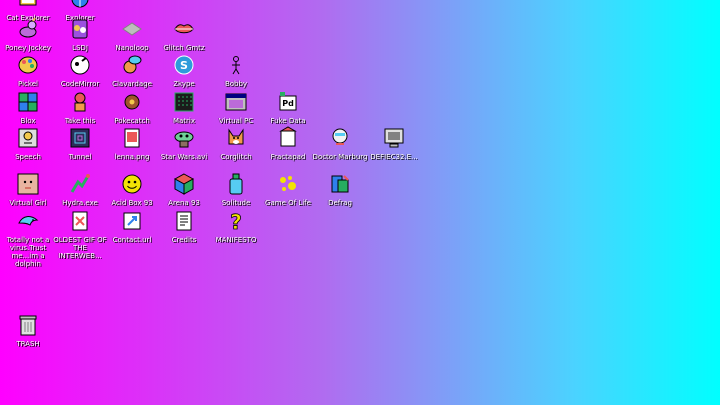 The width and height of the screenshot is (720, 405). I want to click on matrix-terminal-icon, so click(184, 102).